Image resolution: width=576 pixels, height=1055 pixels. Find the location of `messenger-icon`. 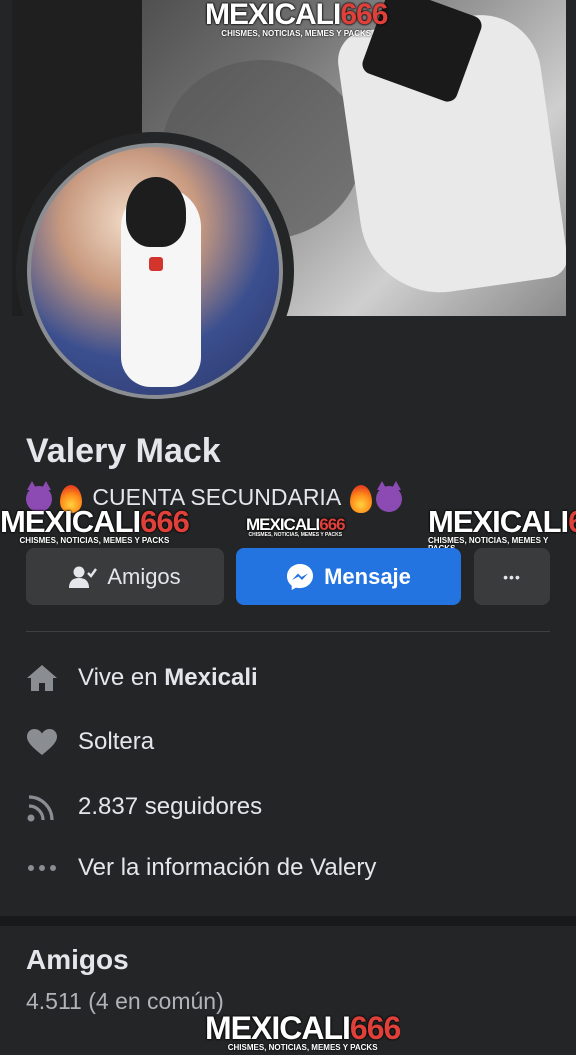

messenger-icon is located at coordinates (300, 576).